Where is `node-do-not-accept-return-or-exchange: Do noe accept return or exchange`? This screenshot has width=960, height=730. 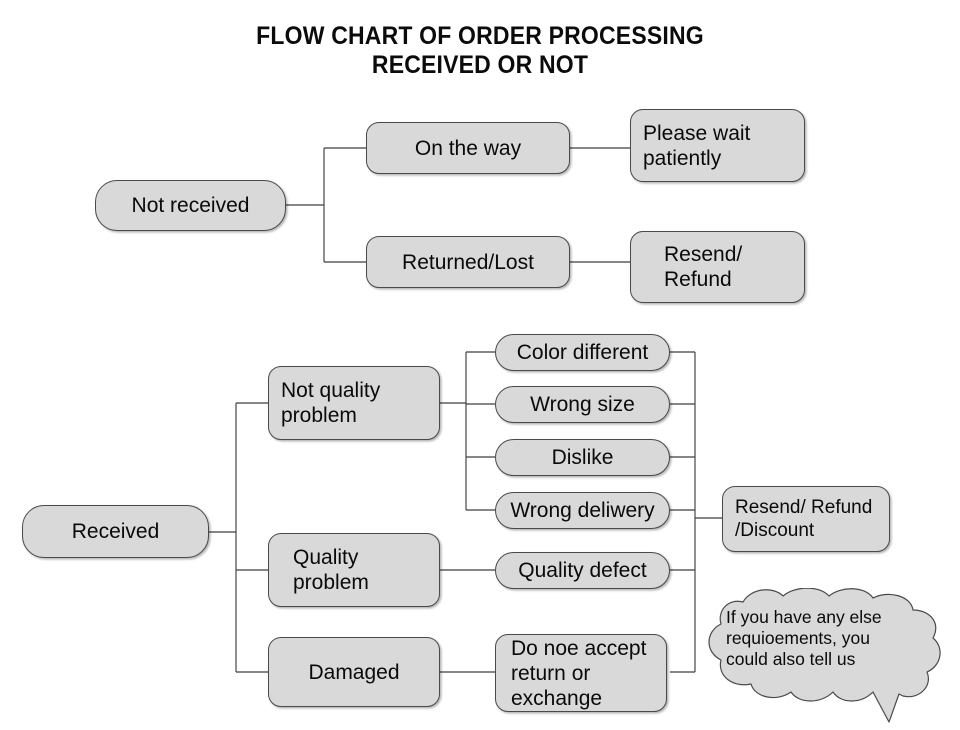
node-do-not-accept-return-or-exchange: Do noe accept return or exchange is located at coordinates (581, 673).